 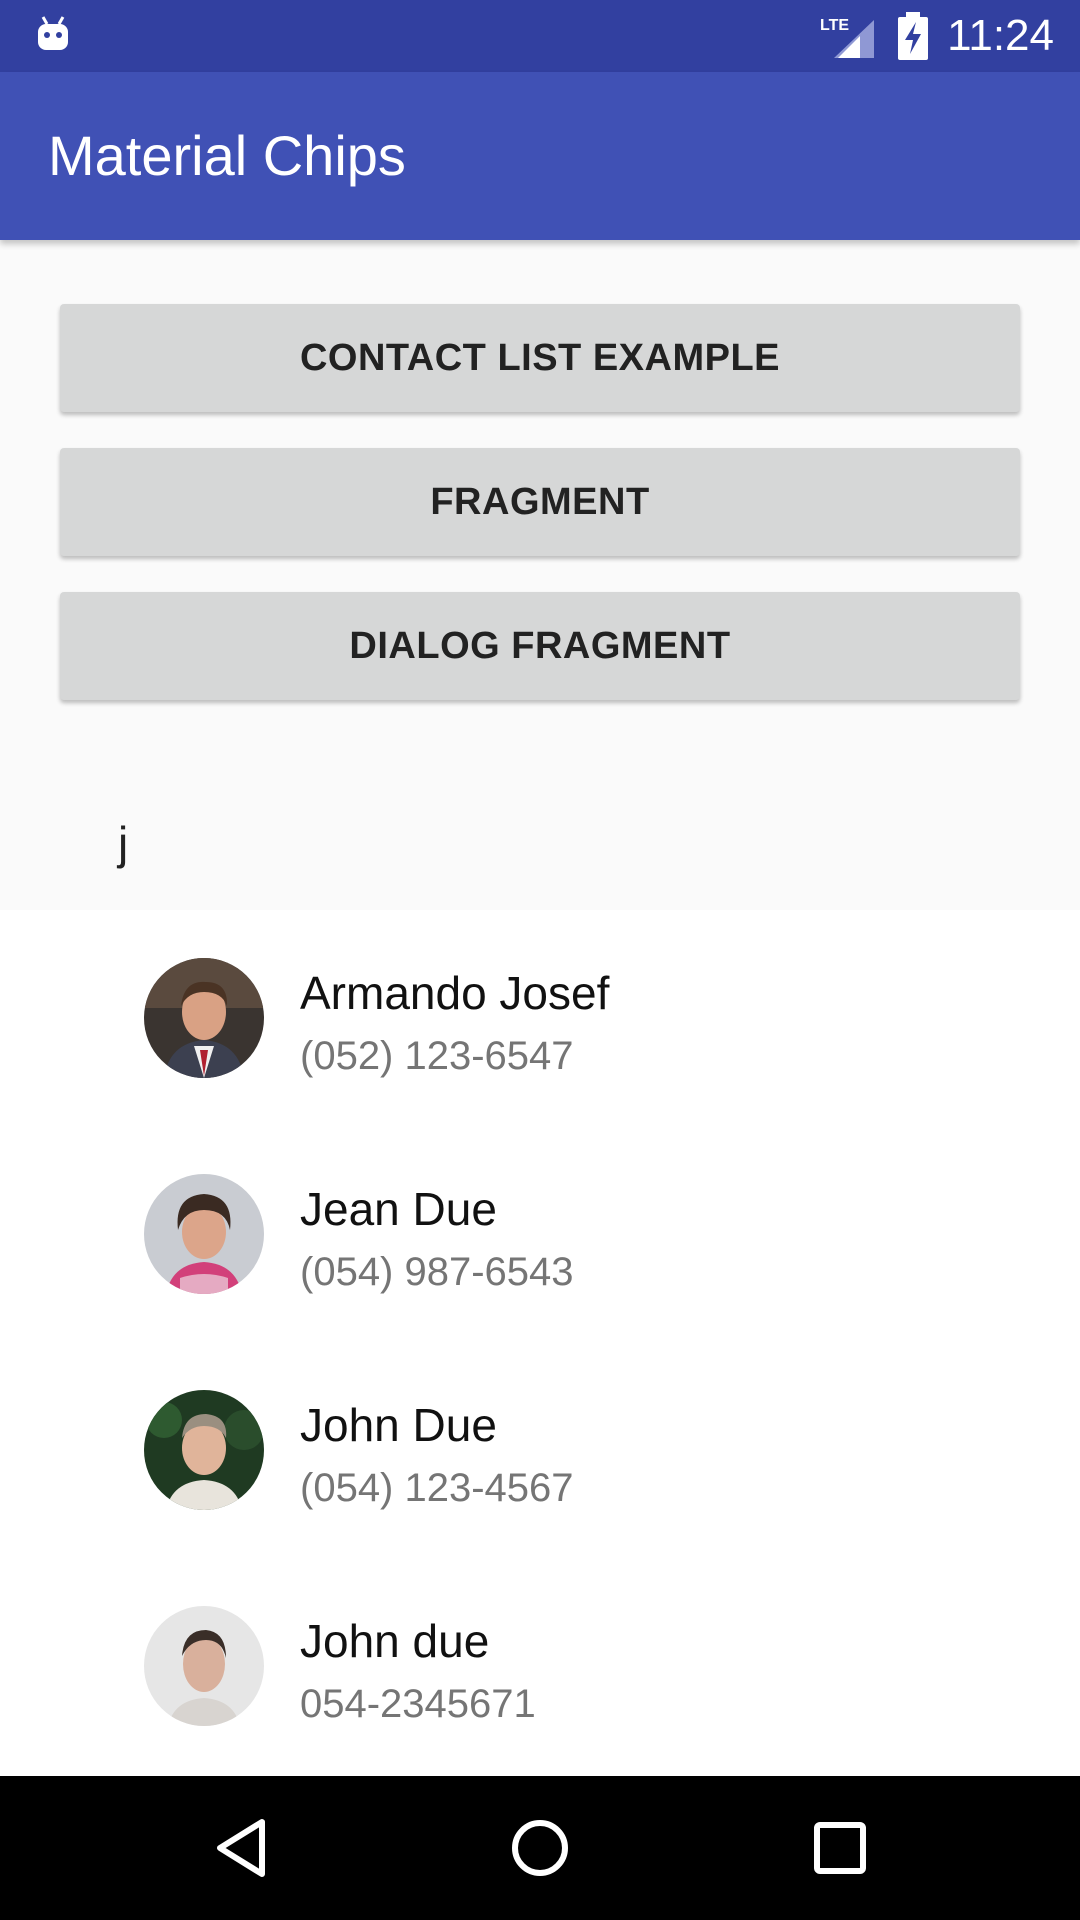 What do you see at coordinates (540, 358) in the screenshot?
I see `contact-list-example-button: CONTACT LIST EXAMPLE` at bounding box center [540, 358].